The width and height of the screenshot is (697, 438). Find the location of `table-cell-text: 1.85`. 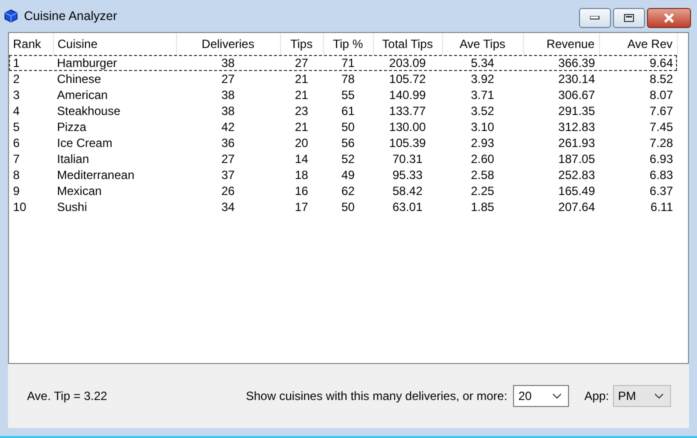

table-cell-text: 1.85 is located at coordinates (483, 207).